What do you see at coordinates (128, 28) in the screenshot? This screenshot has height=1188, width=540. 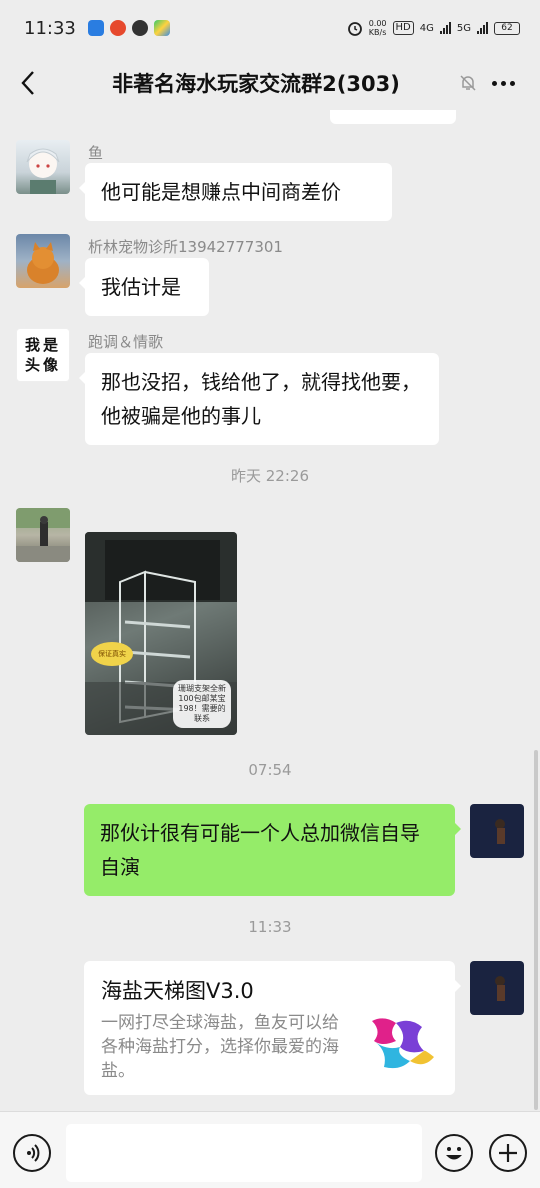 I see `status-app-icons` at bounding box center [128, 28].